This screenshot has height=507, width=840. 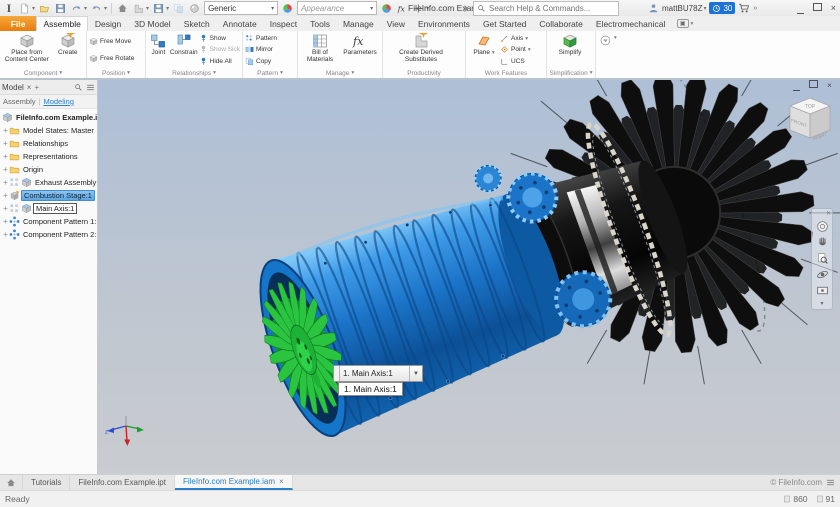 What do you see at coordinates (281, 481) in the screenshot?
I see `doc-tab-close-icon: ×` at bounding box center [281, 481].